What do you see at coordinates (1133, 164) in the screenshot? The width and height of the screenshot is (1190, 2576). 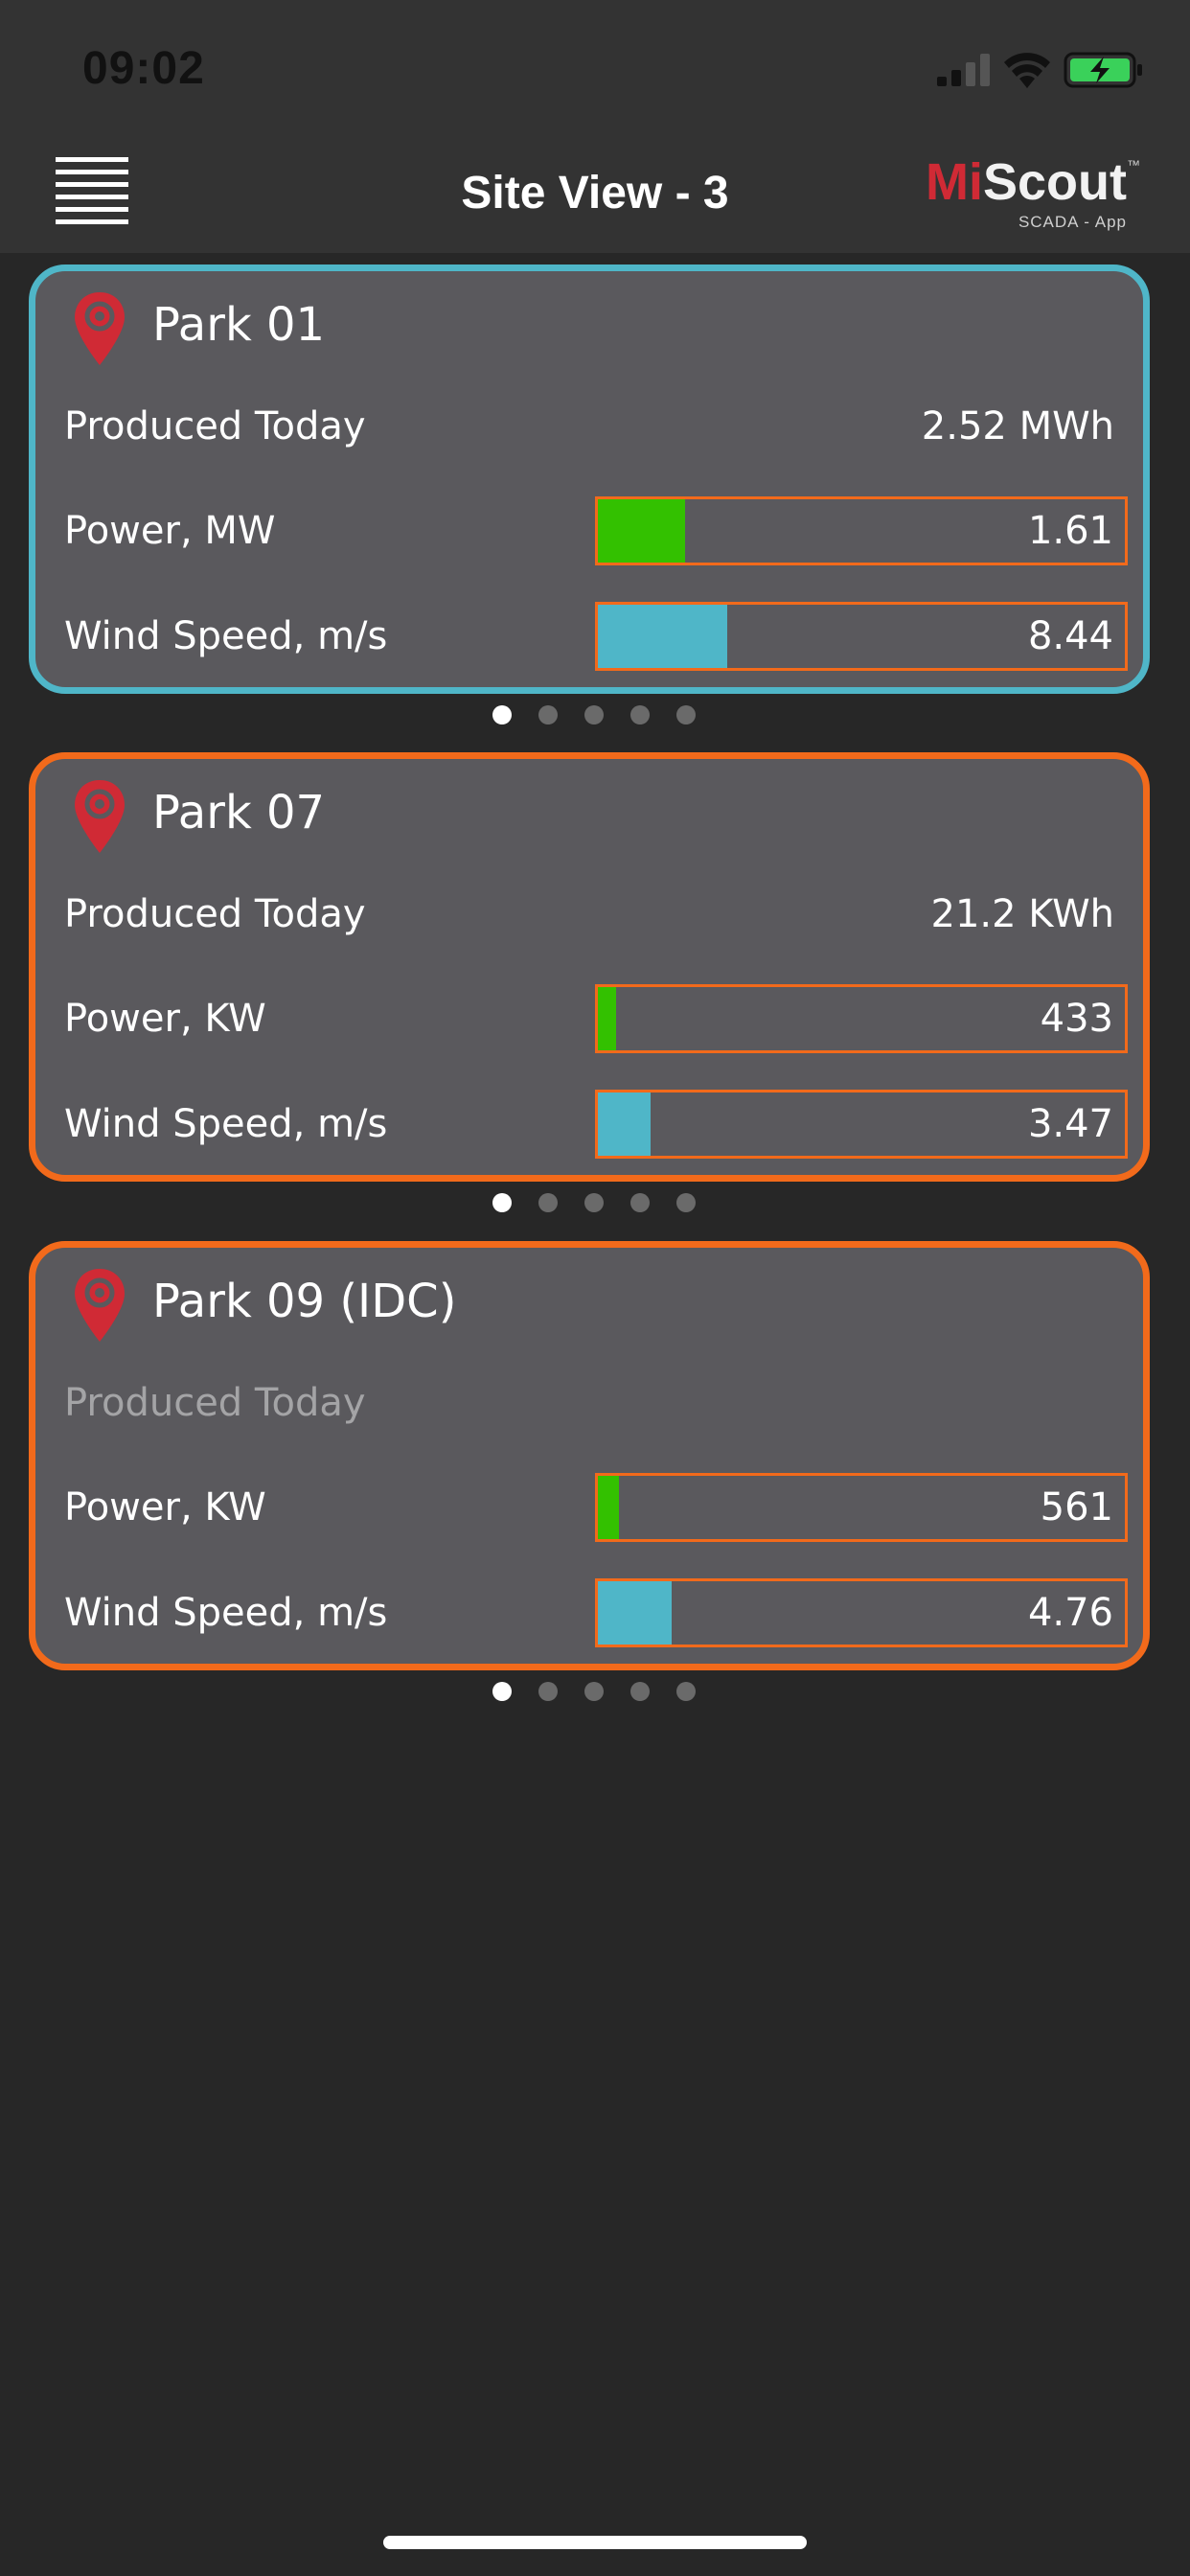 I see `logo-trademark: ™` at bounding box center [1133, 164].